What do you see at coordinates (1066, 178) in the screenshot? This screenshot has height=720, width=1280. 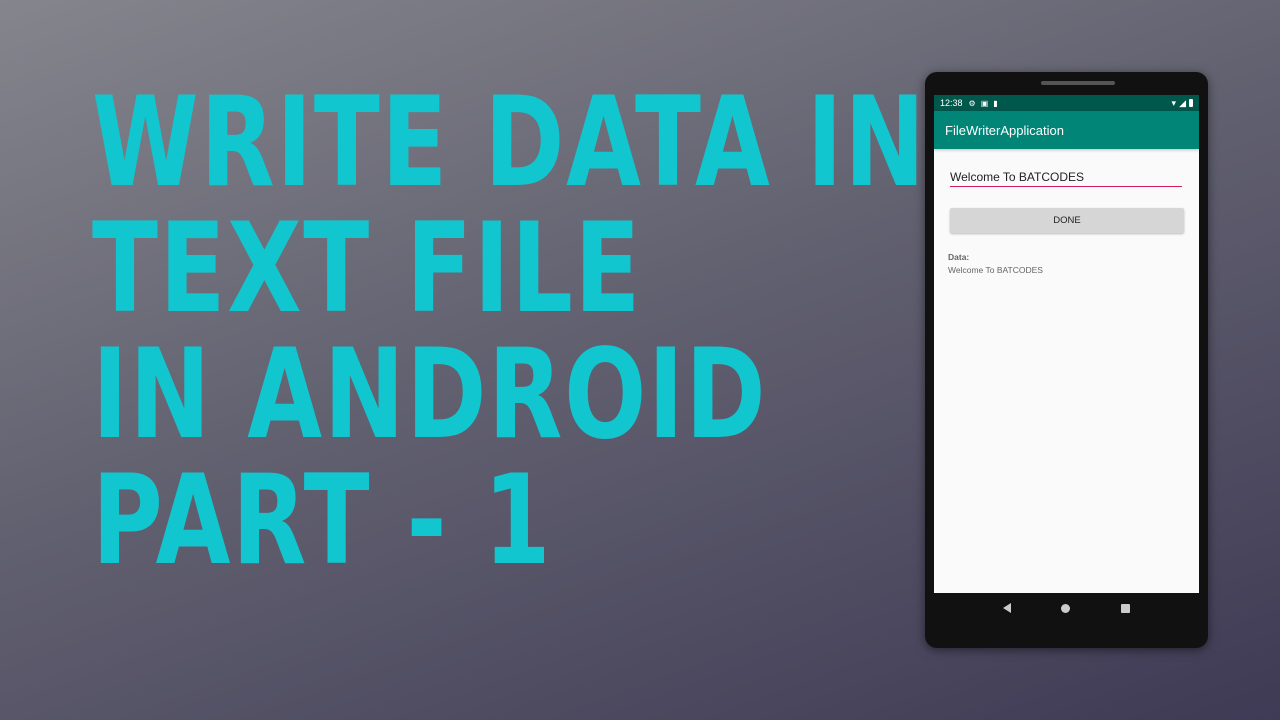 I see `text-input` at bounding box center [1066, 178].